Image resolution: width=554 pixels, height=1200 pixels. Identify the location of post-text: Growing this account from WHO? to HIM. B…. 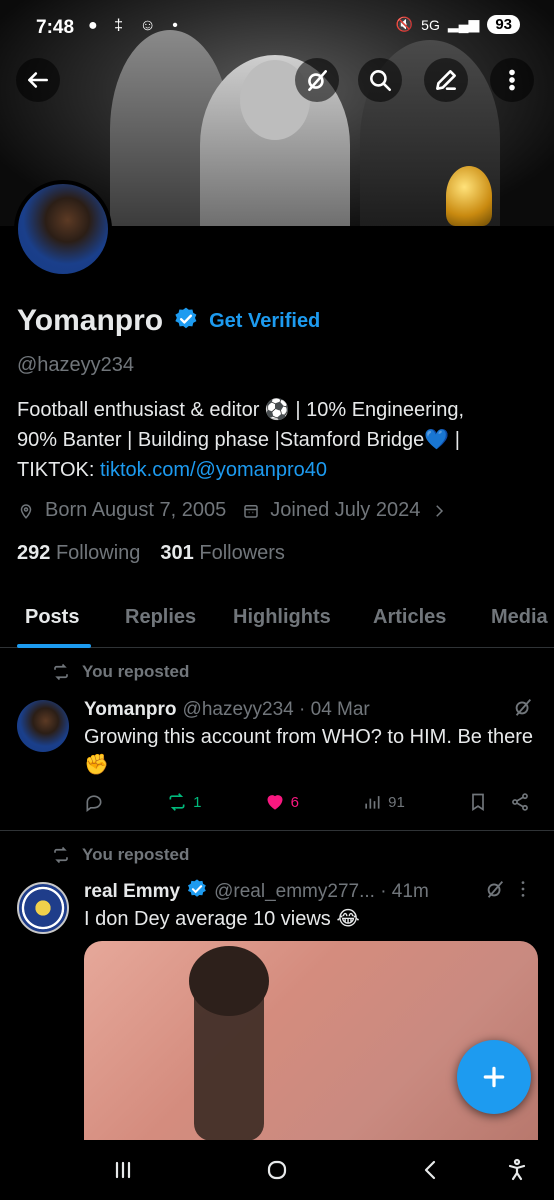
(309, 751).